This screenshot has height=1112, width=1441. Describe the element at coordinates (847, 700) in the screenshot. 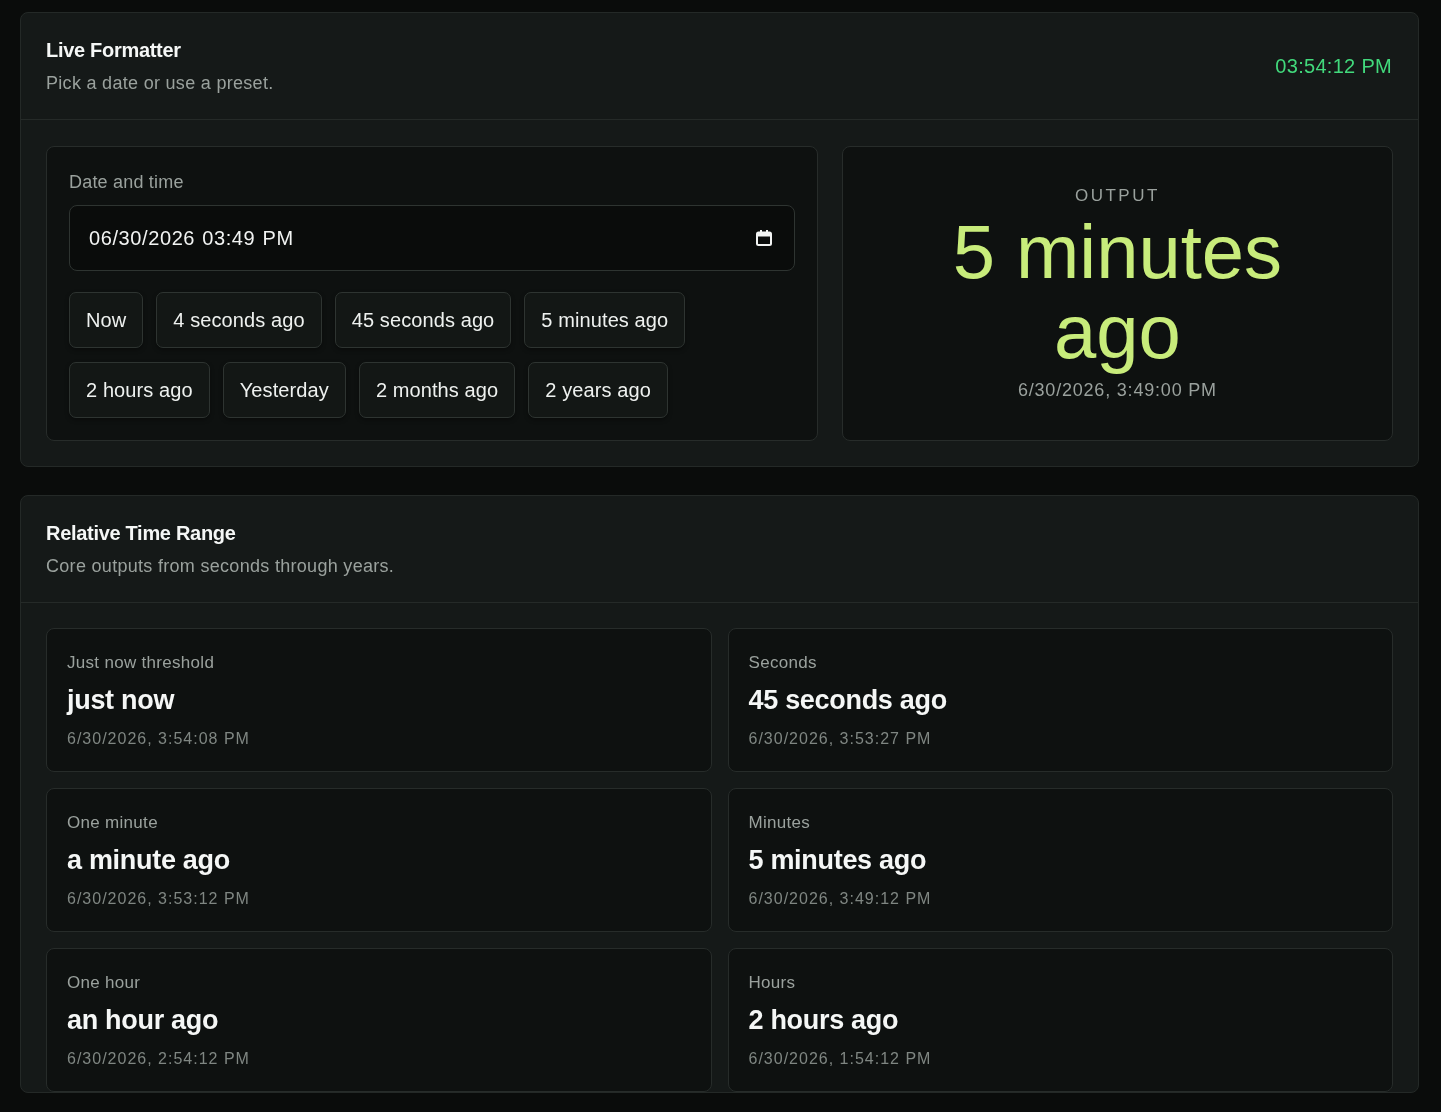

I see `relative-time-text: 45 seconds ago` at that location.